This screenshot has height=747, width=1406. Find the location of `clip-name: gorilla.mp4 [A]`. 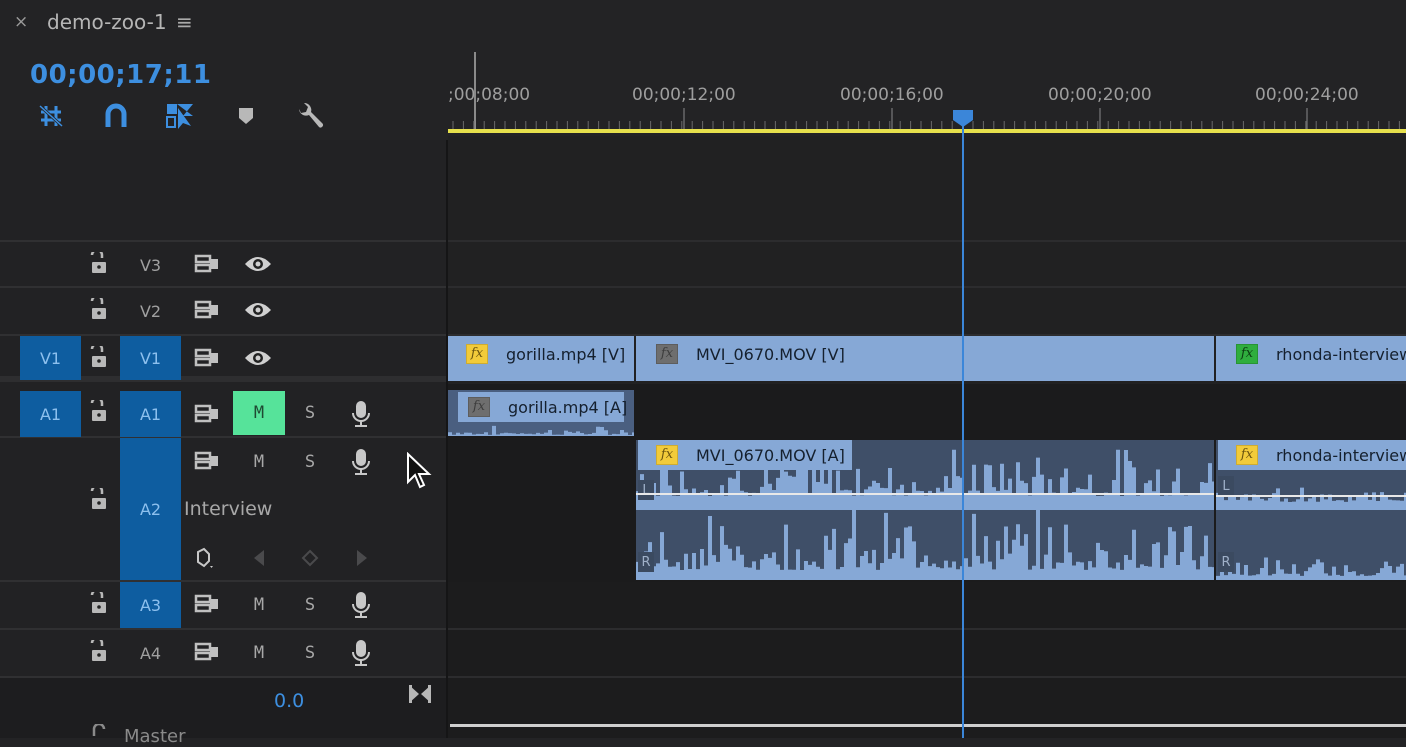

clip-name: gorilla.mp4 [A] is located at coordinates (568, 407).